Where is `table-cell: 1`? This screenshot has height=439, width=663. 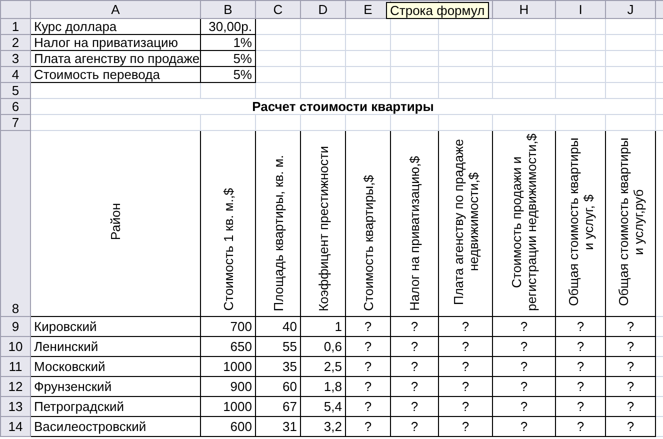 table-cell: 1 is located at coordinates (323, 326).